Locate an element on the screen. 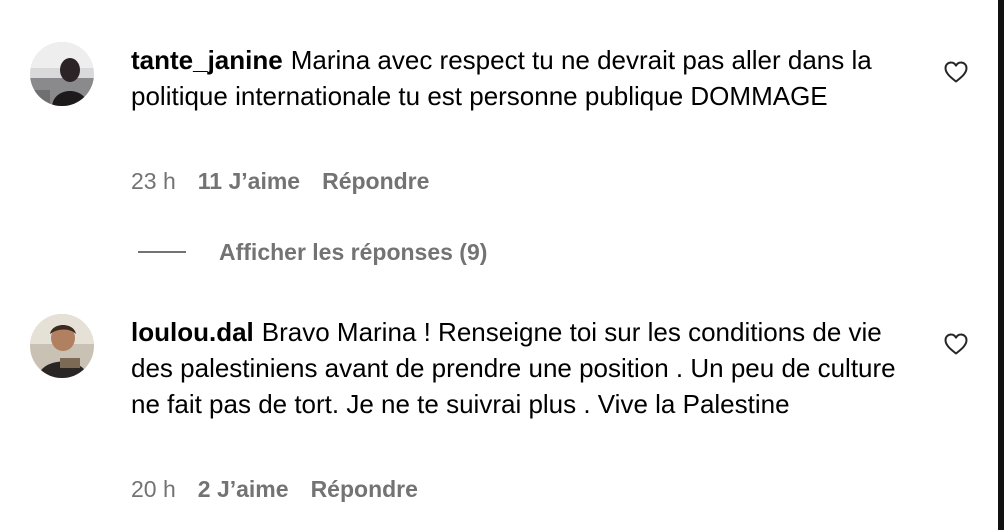 Image resolution: width=1004 pixels, height=530 pixels. comment-meta: 23 h 11 J’aime Répondre is located at coordinates (280, 181).